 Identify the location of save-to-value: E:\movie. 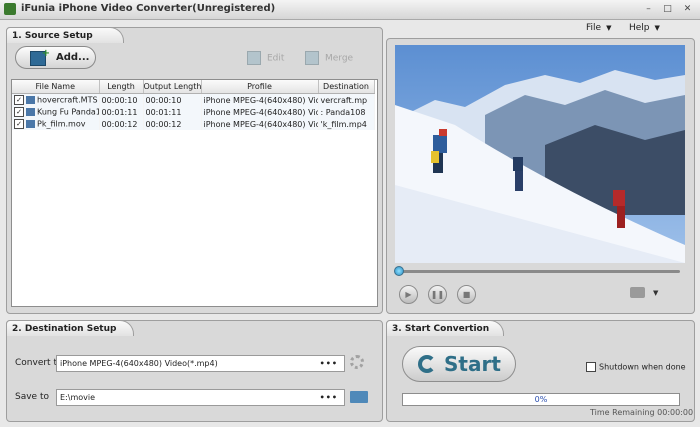
(78, 397).